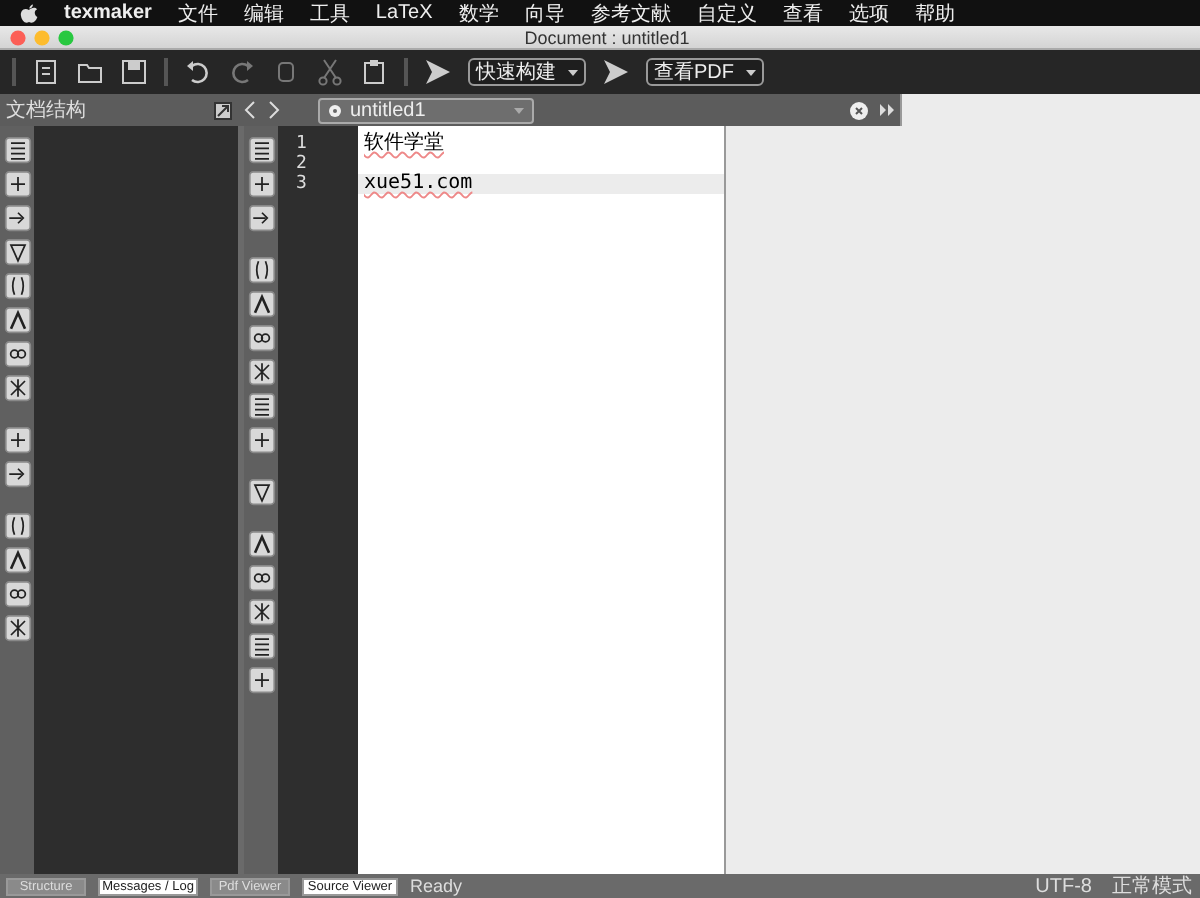  What do you see at coordinates (527, 72) in the screenshot?
I see `build-dropdown: 快速构建` at bounding box center [527, 72].